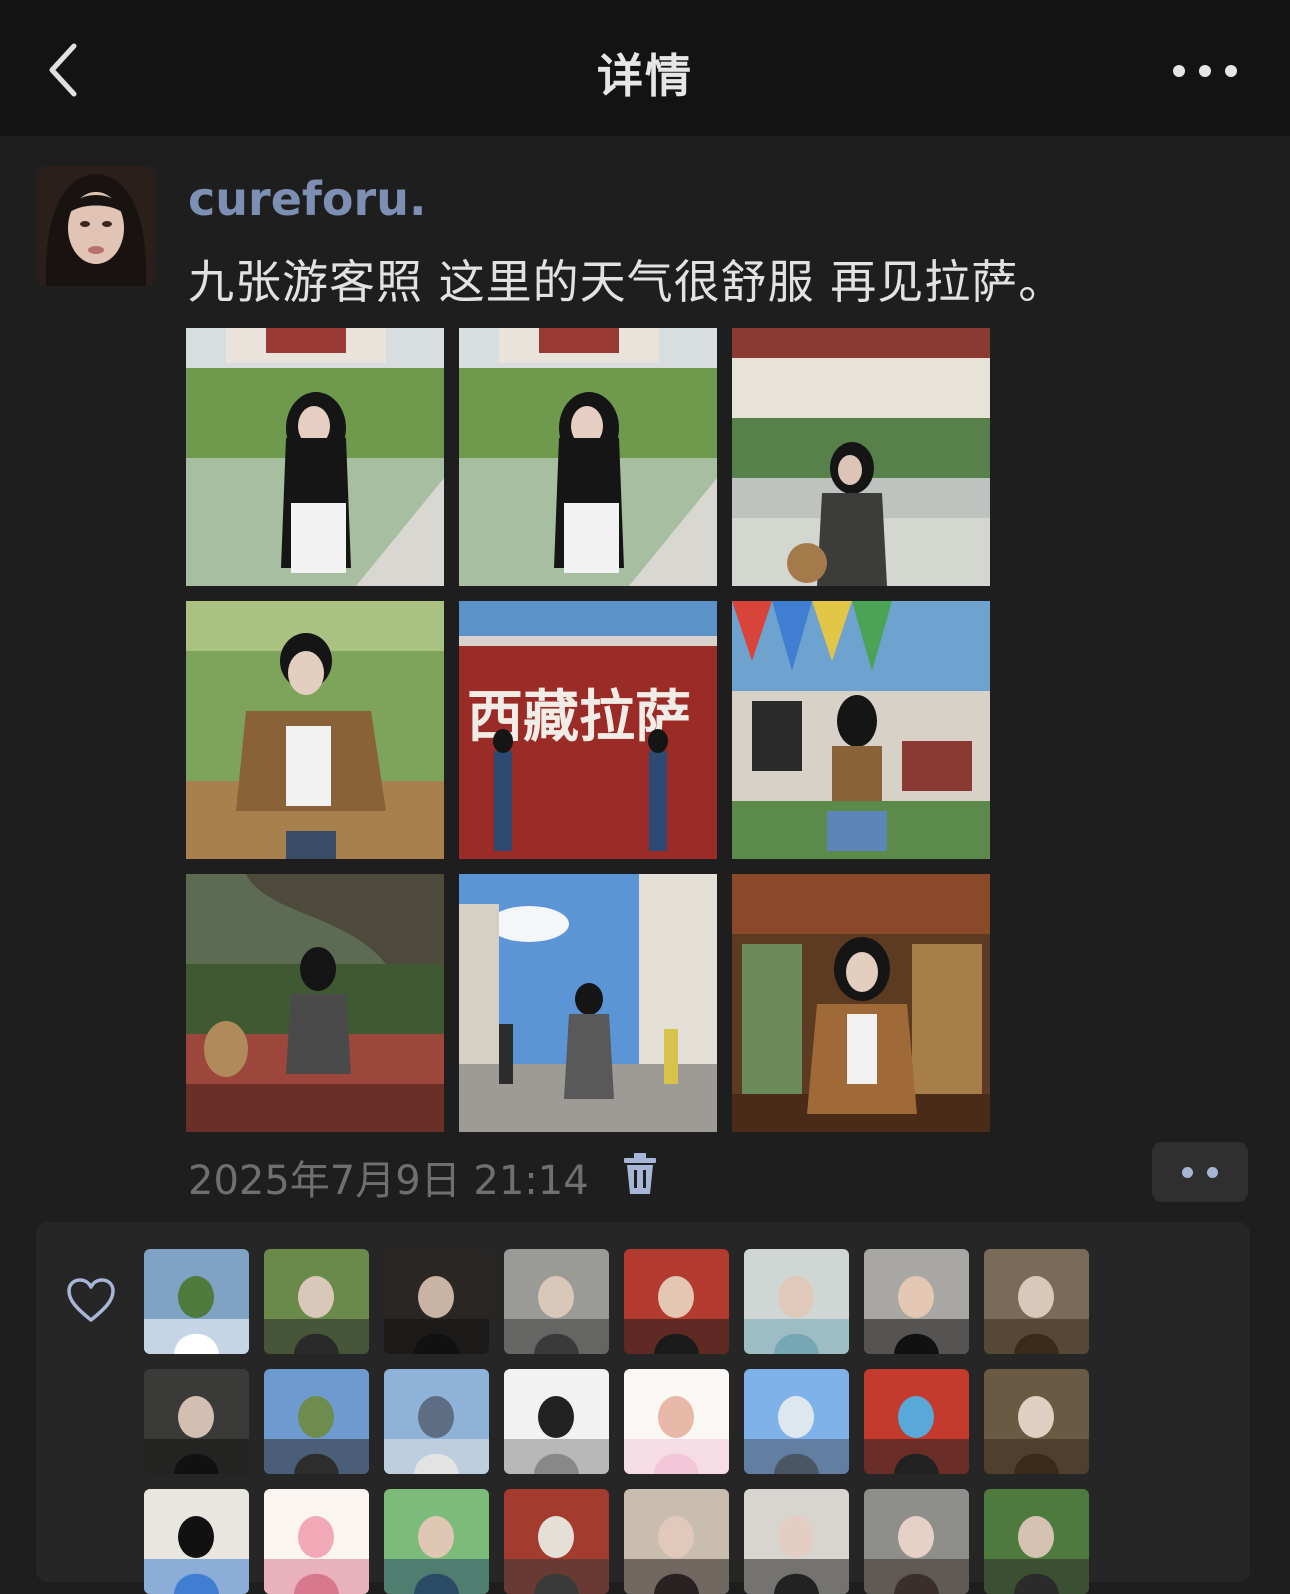 This screenshot has height=1594, width=1290. What do you see at coordinates (556, 1421) in the screenshot?
I see `liker-avatar-manga-sketch` at bounding box center [556, 1421].